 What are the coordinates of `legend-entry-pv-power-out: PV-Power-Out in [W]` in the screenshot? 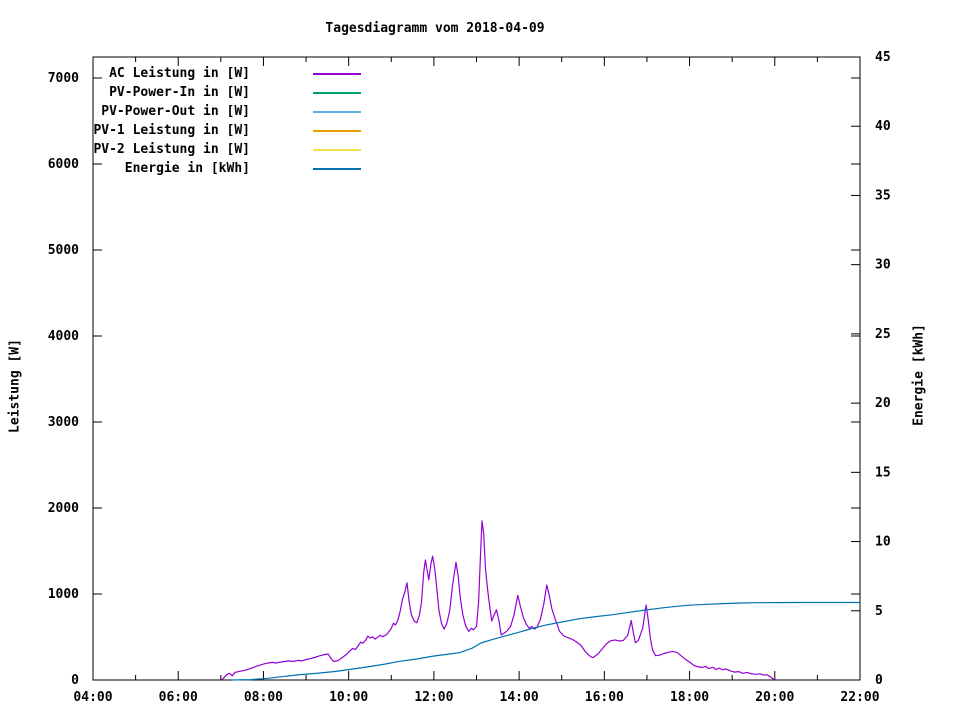 It's located at (180, 111).